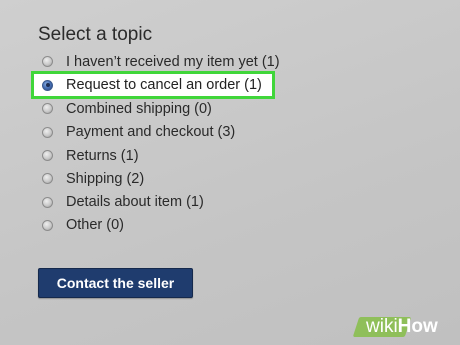 The width and height of the screenshot is (460, 345). I want to click on topic-label: Other (0), so click(95, 225).